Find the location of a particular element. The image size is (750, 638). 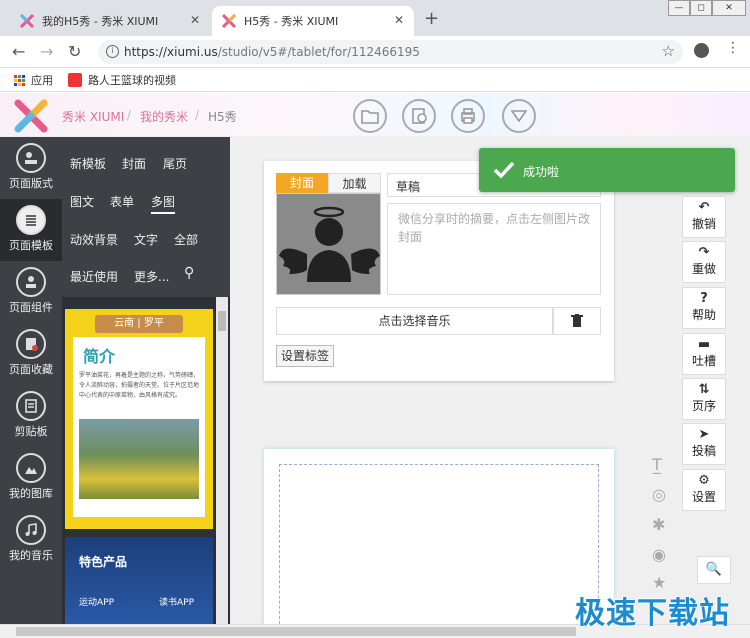

print-icon is located at coordinates (468, 116).